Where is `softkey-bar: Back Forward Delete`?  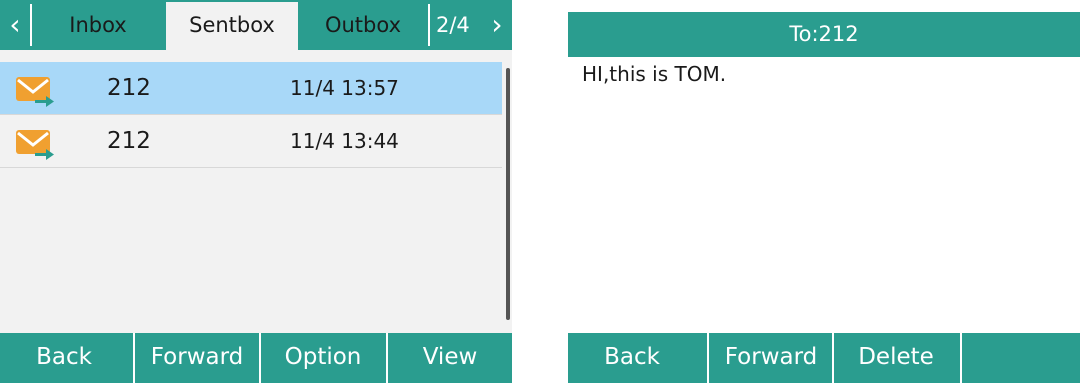 softkey-bar: Back Forward Delete is located at coordinates (824, 358).